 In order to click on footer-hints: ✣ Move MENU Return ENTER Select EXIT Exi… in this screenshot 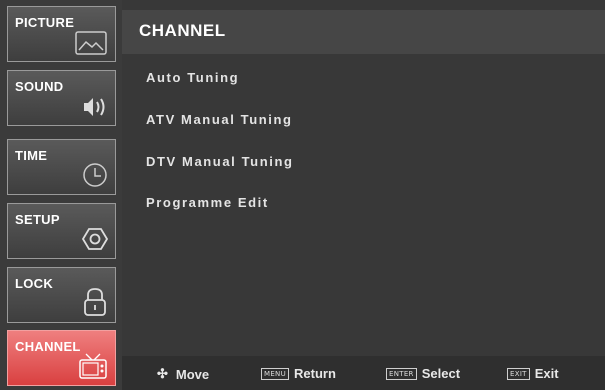, I will do `click(363, 373)`.